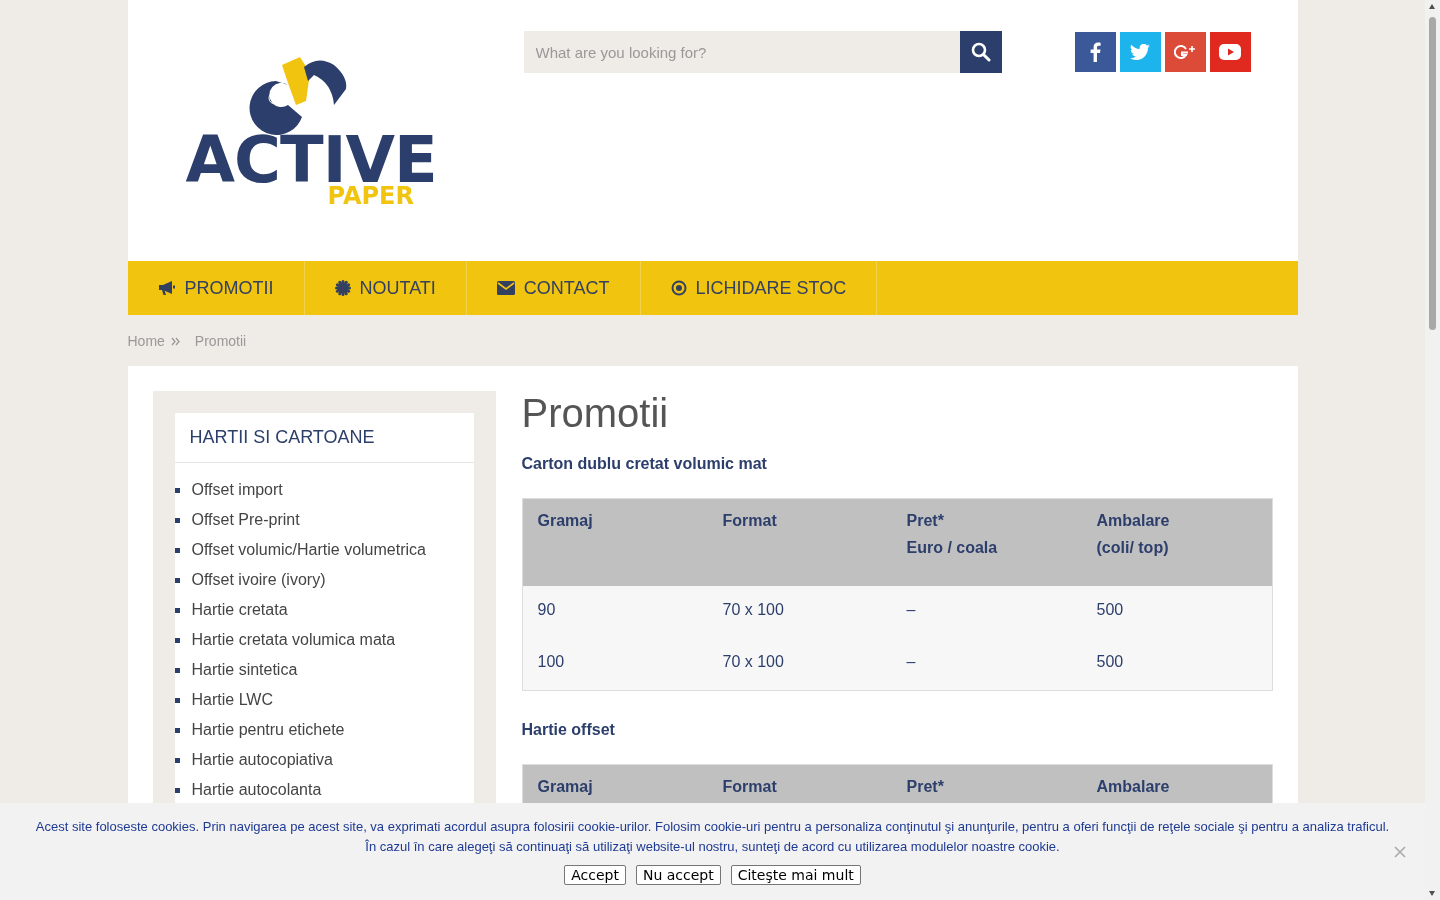 The height and width of the screenshot is (900, 1440). What do you see at coordinates (595, 413) in the screenshot?
I see `page-title: Promotii` at bounding box center [595, 413].